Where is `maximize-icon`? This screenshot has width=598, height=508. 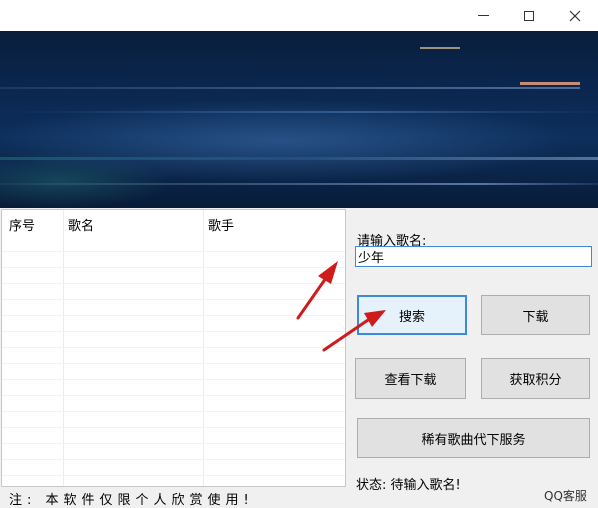
maximize-icon is located at coordinates (529, 15).